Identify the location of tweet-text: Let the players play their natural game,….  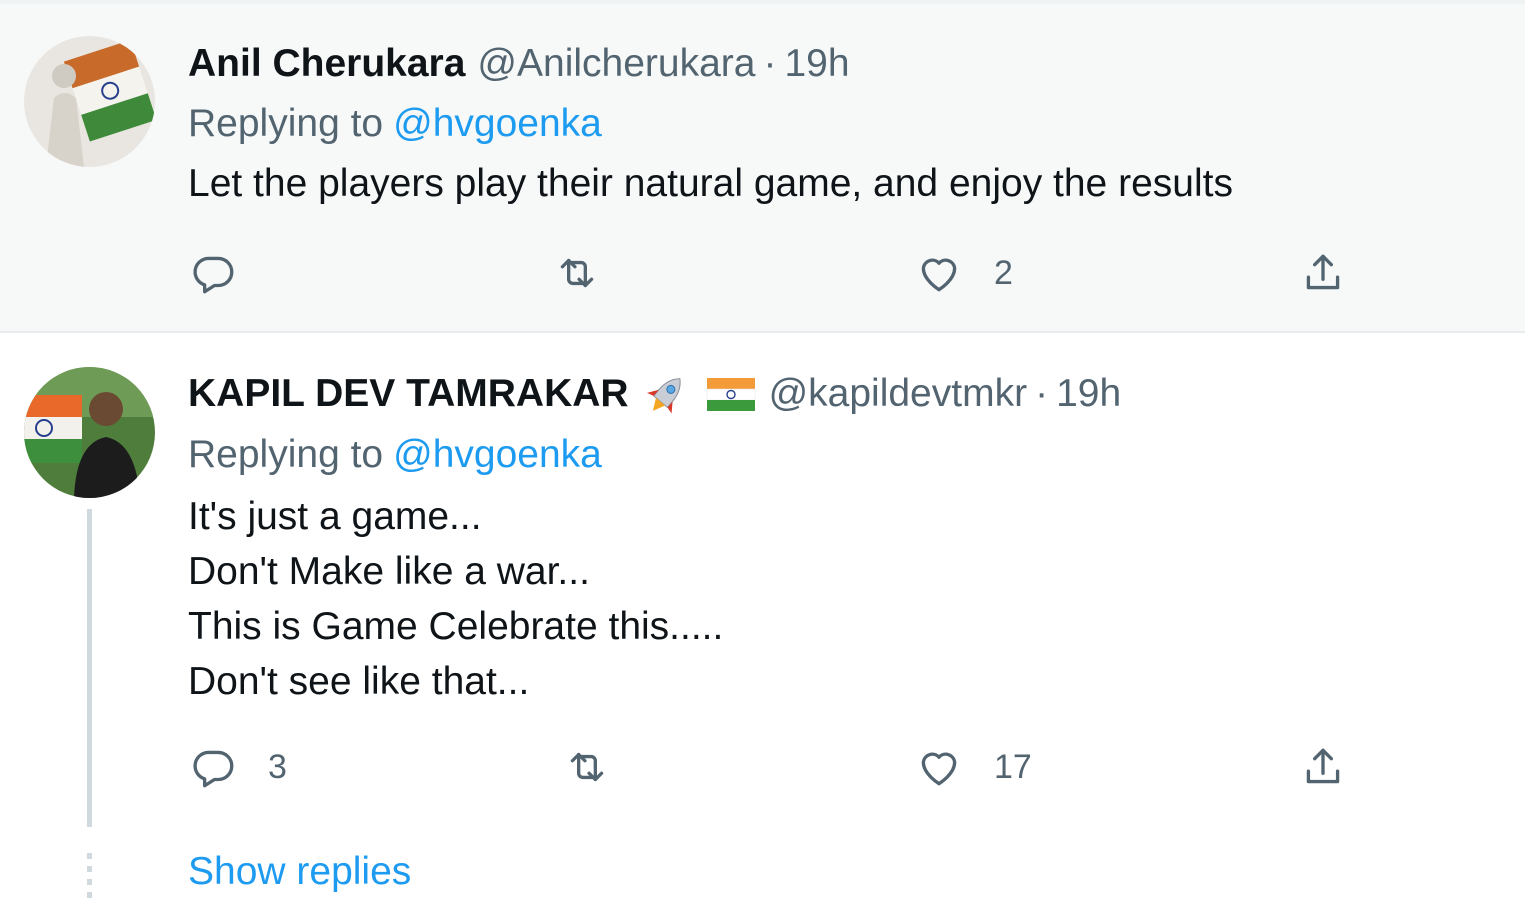
(710, 184).